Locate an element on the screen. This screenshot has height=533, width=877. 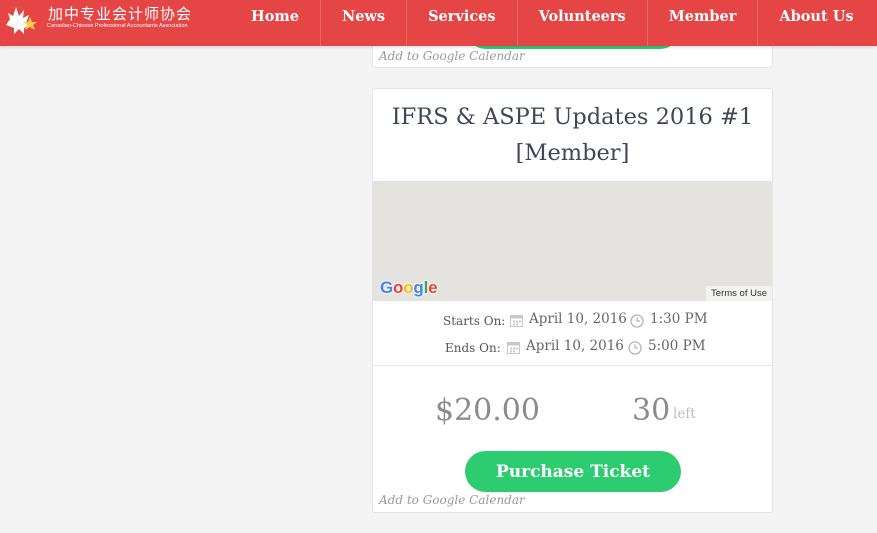
maple-leaf-icon is located at coordinates (21, 20).